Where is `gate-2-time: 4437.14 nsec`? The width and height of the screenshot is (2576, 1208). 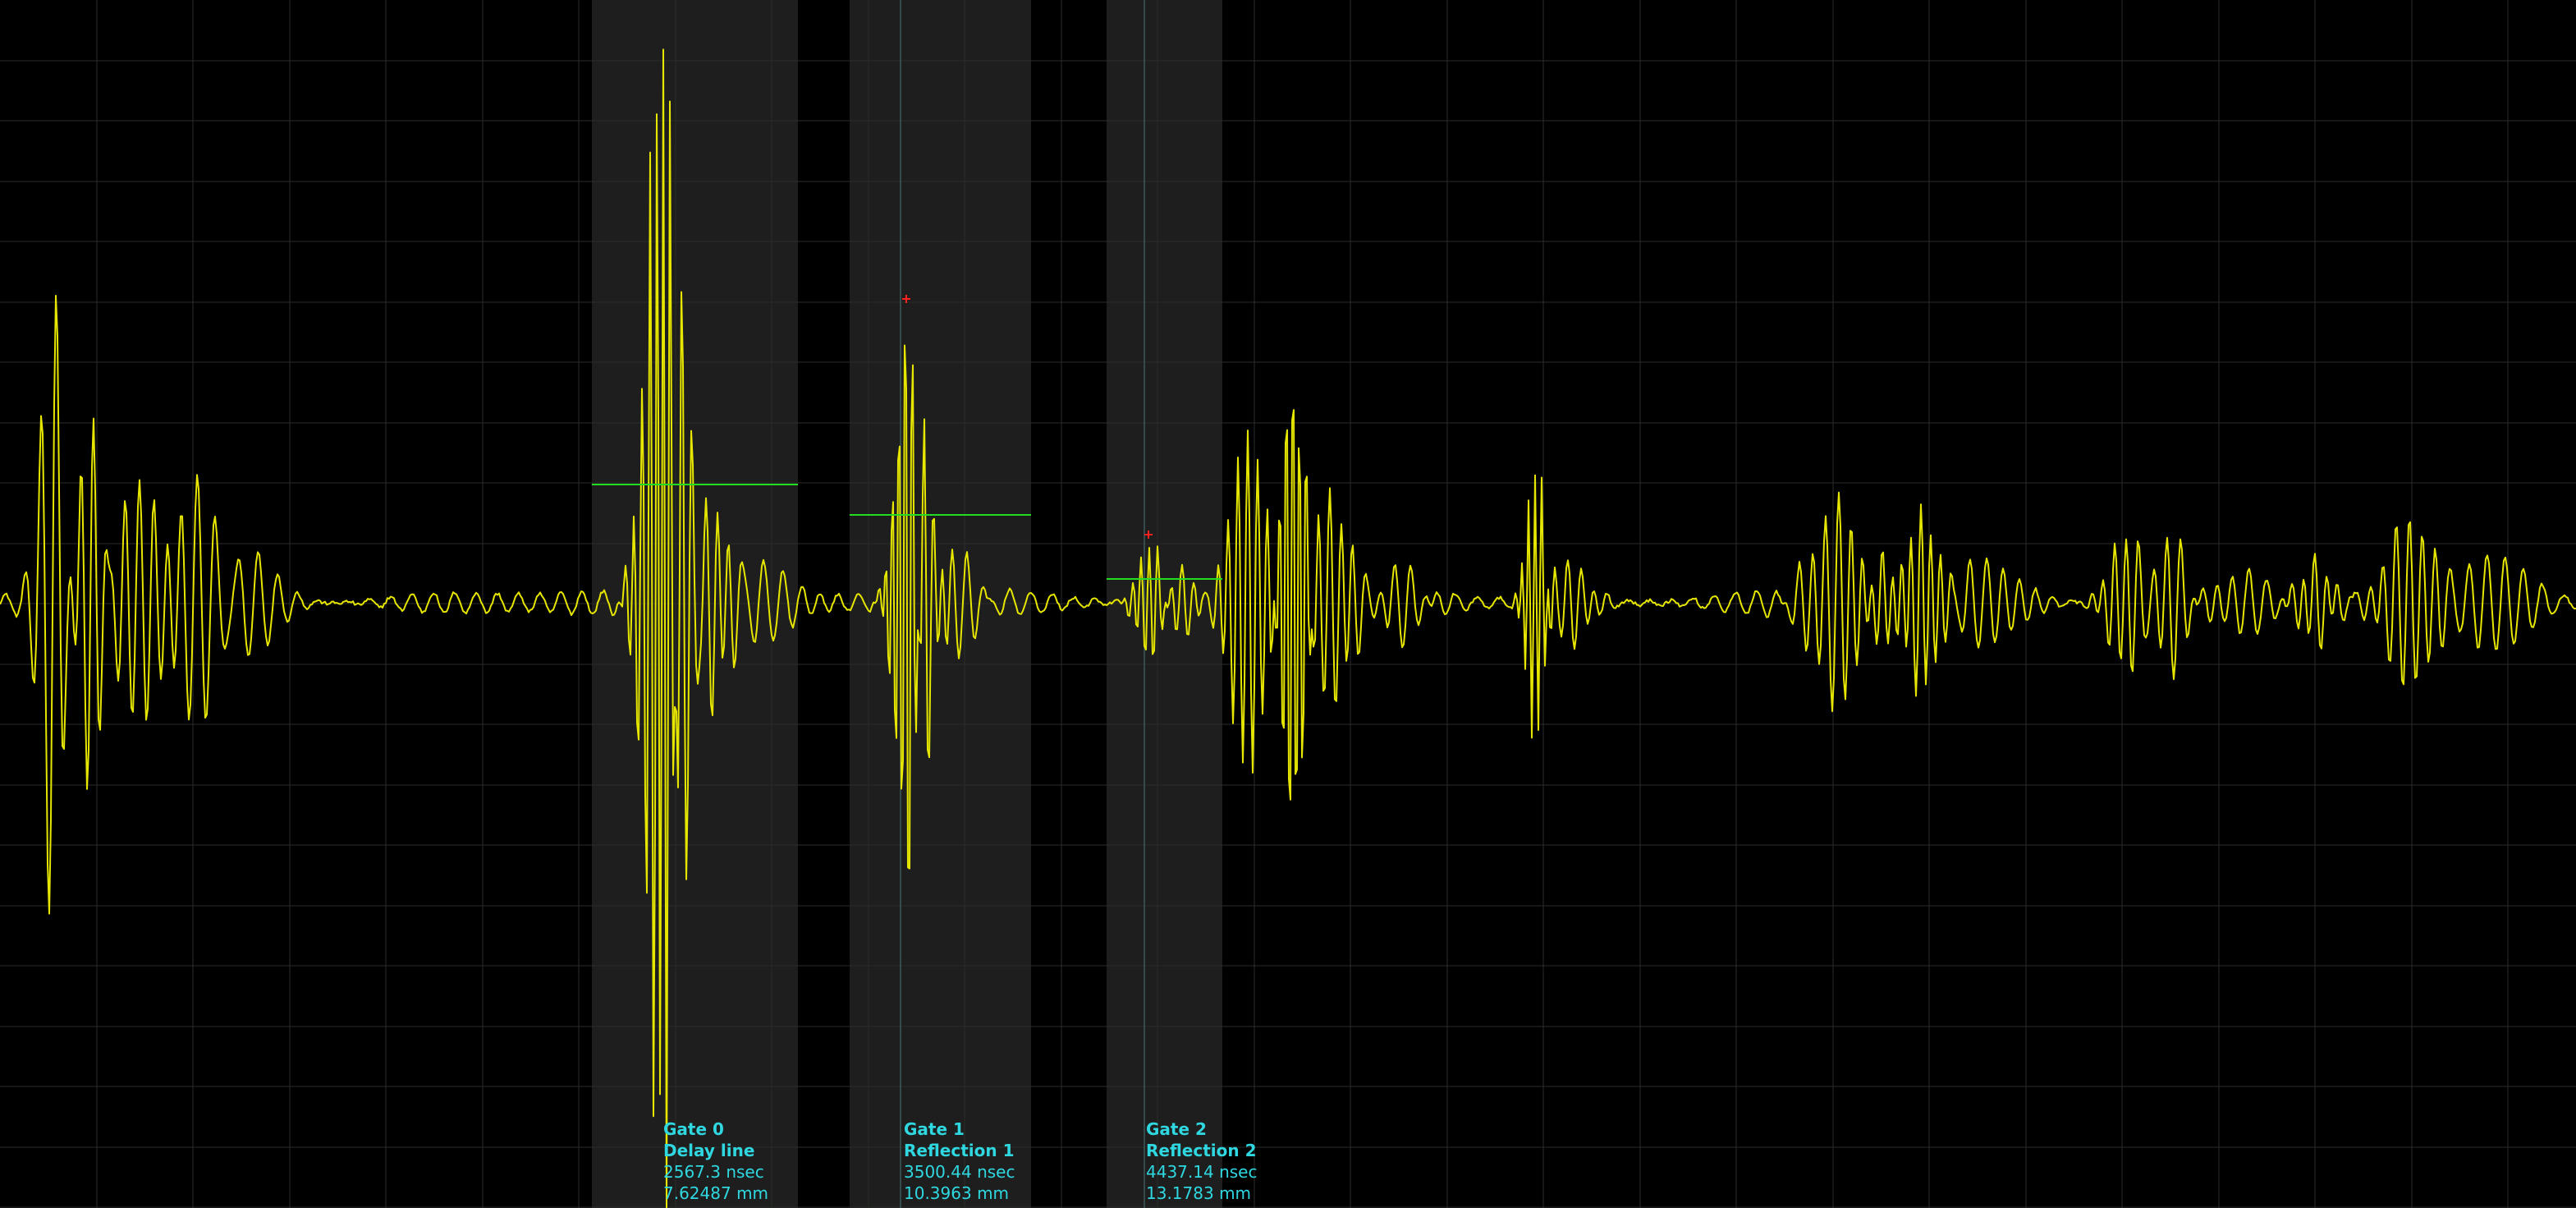 gate-2-time: 4437.14 nsec is located at coordinates (1202, 1172).